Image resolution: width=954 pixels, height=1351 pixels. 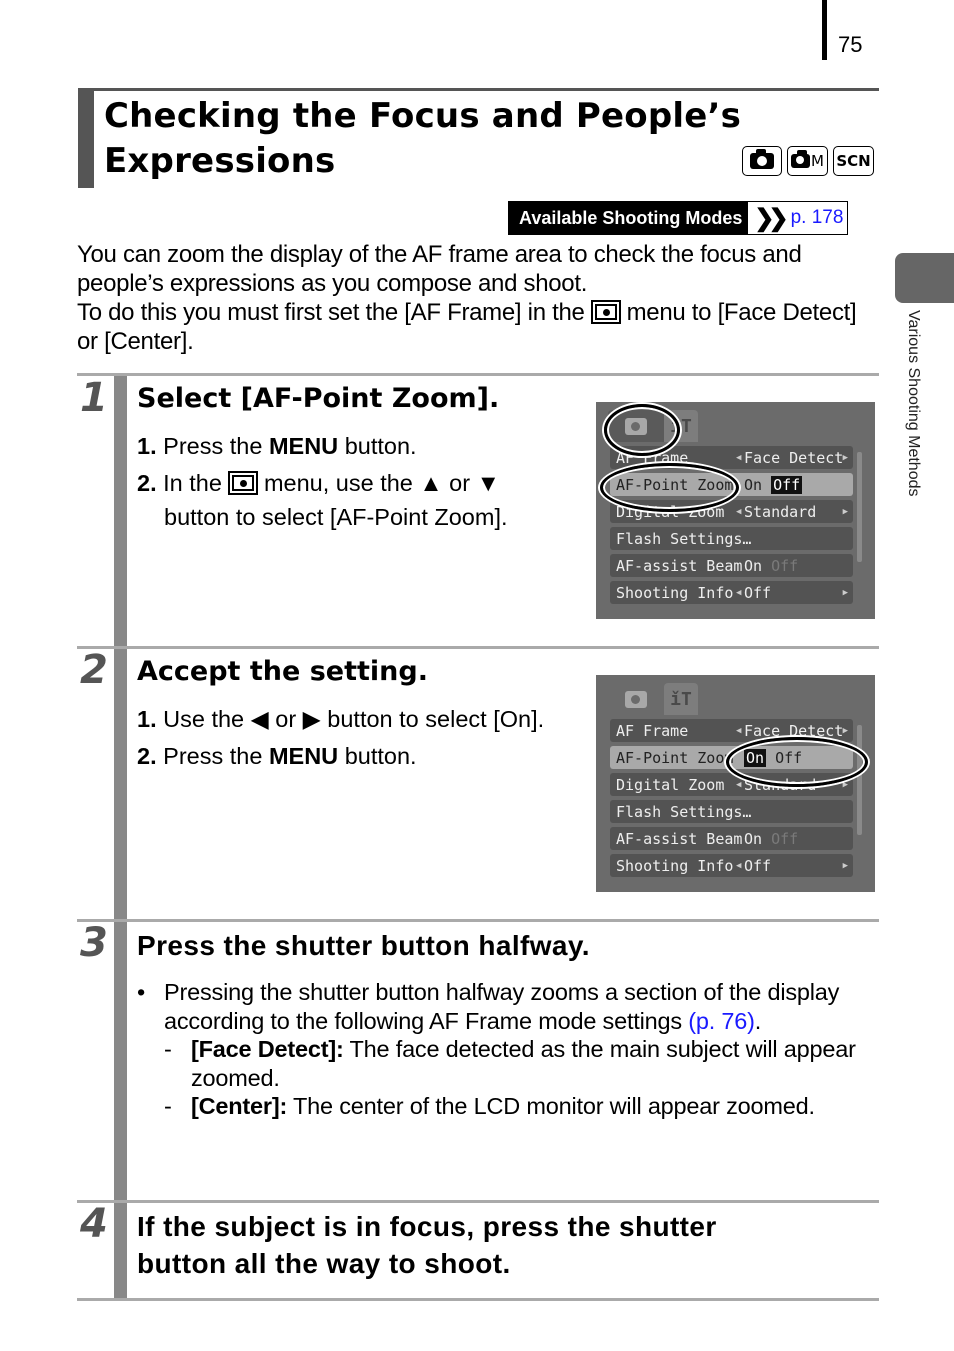 What do you see at coordinates (282, 671) in the screenshot?
I see `step-title: Accept the setting.` at bounding box center [282, 671].